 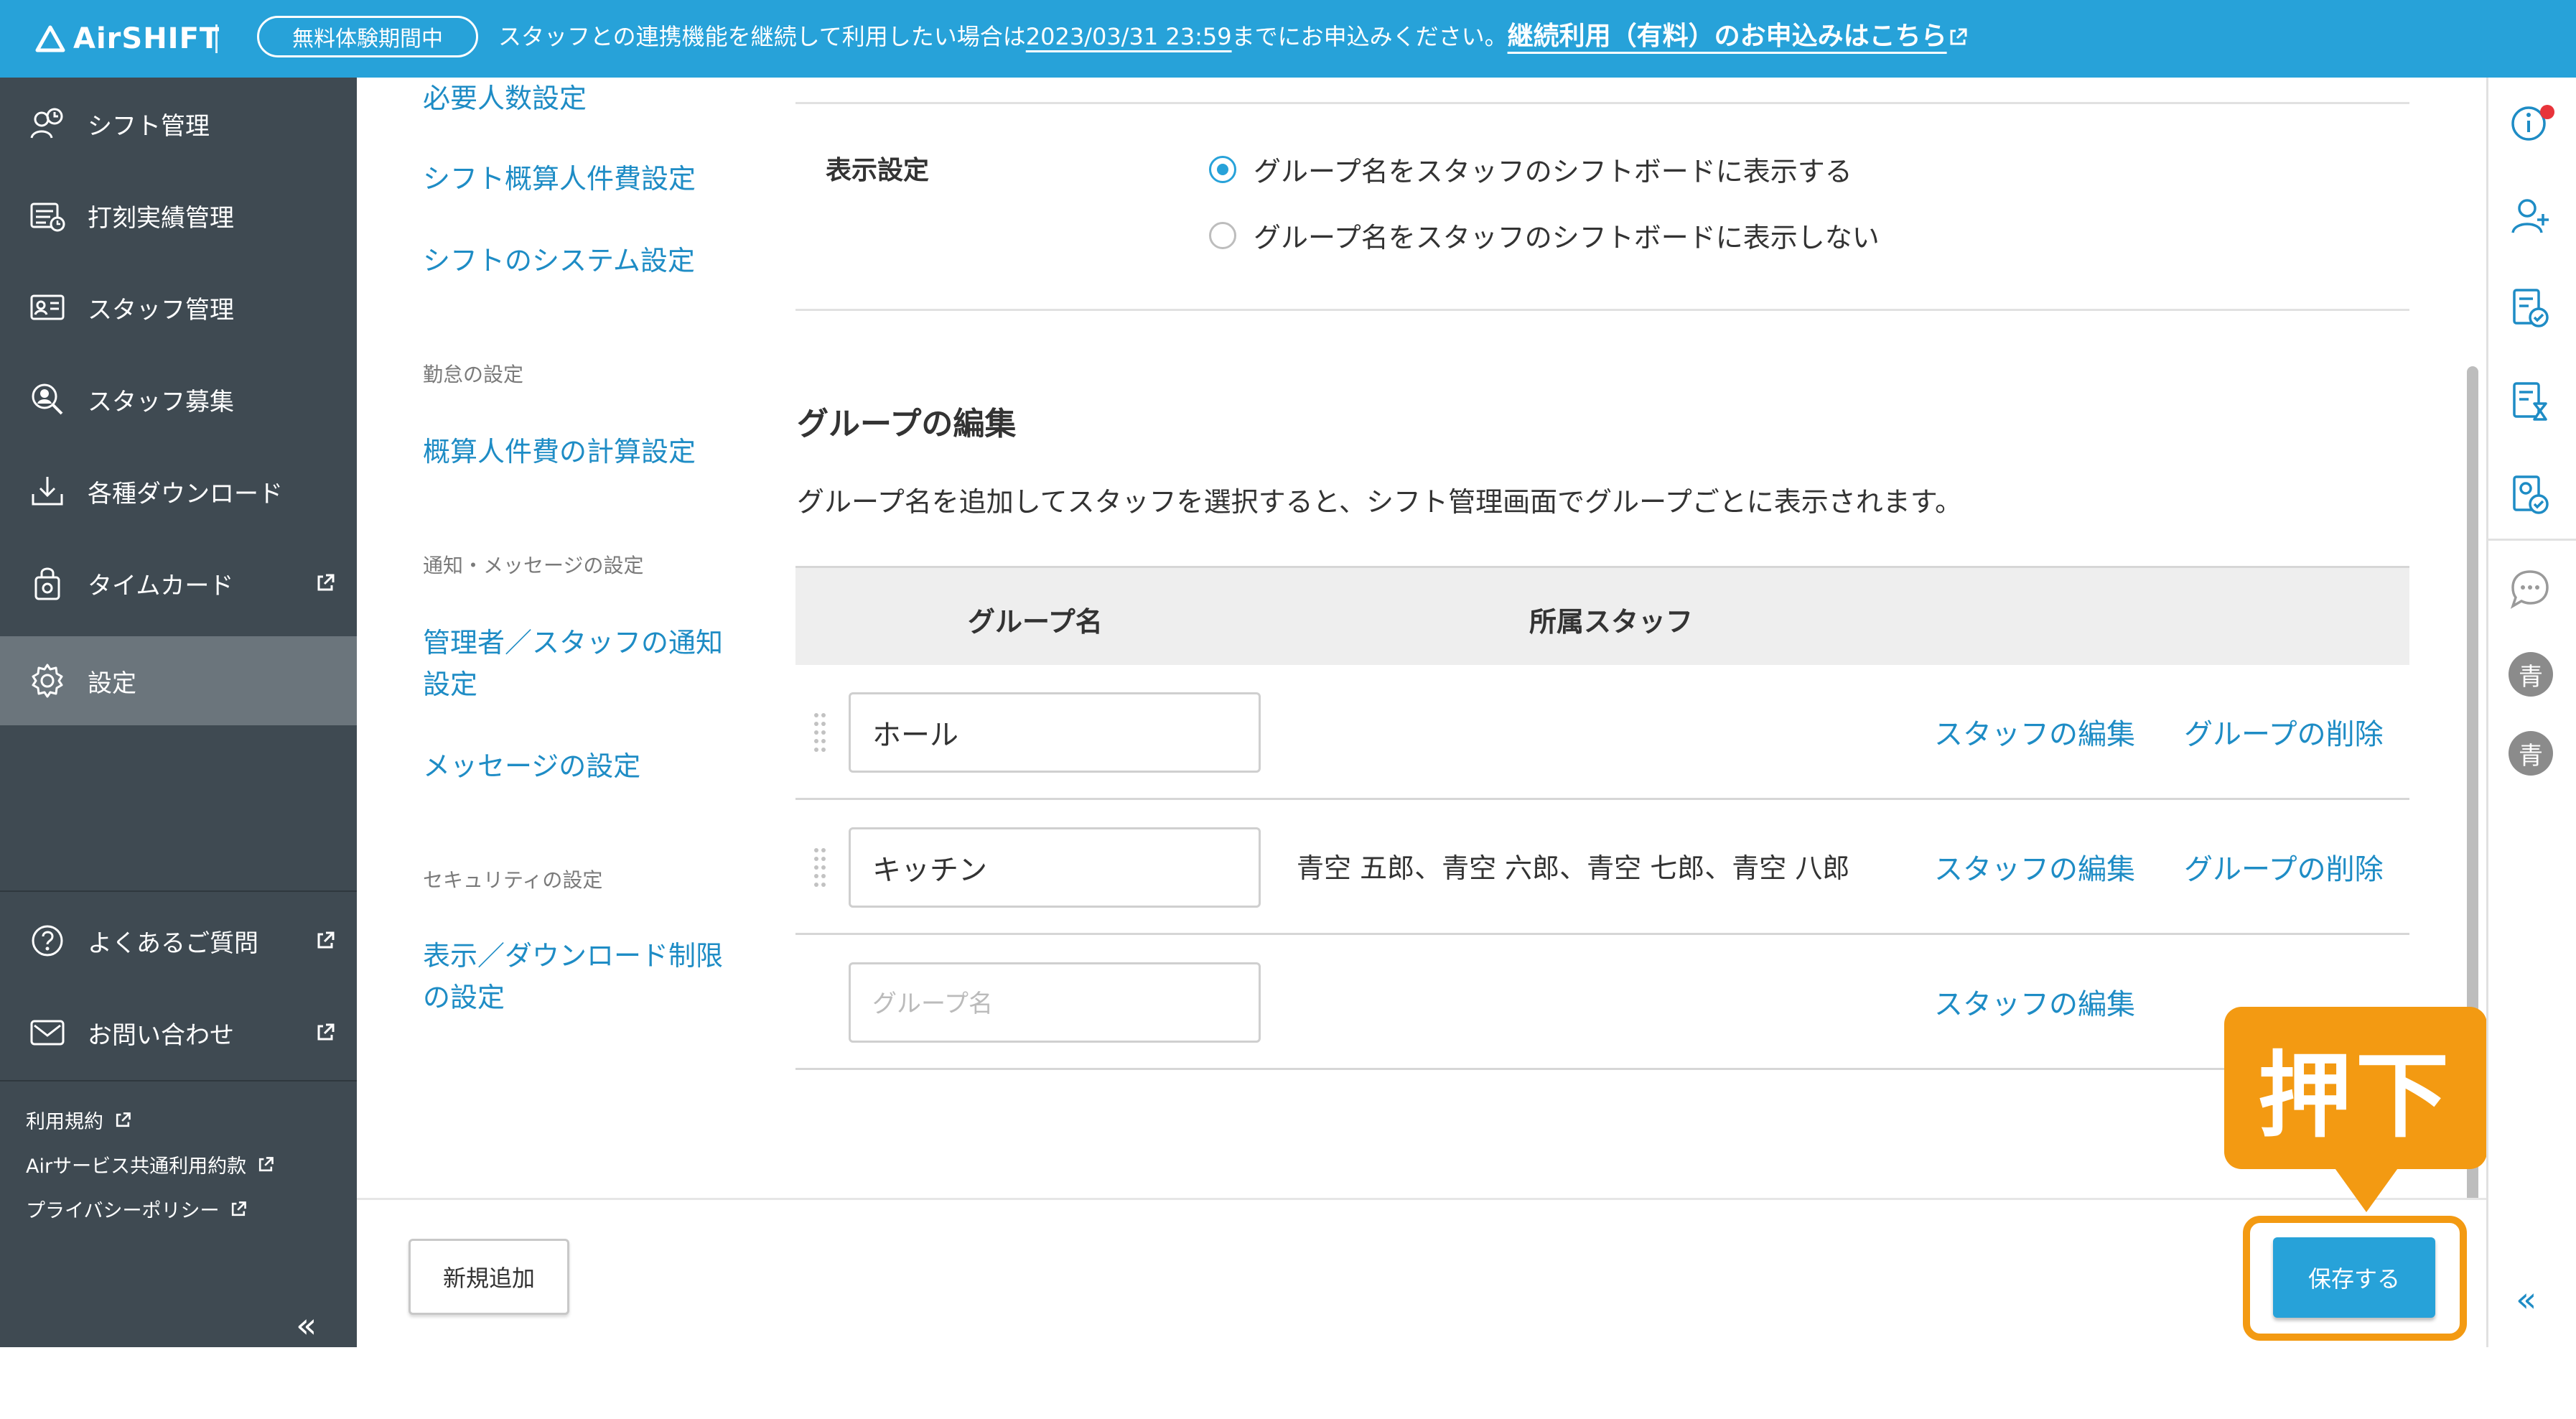 What do you see at coordinates (46, 123) in the screenshot?
I see `shift-icon` at bounding box center [46, 123].